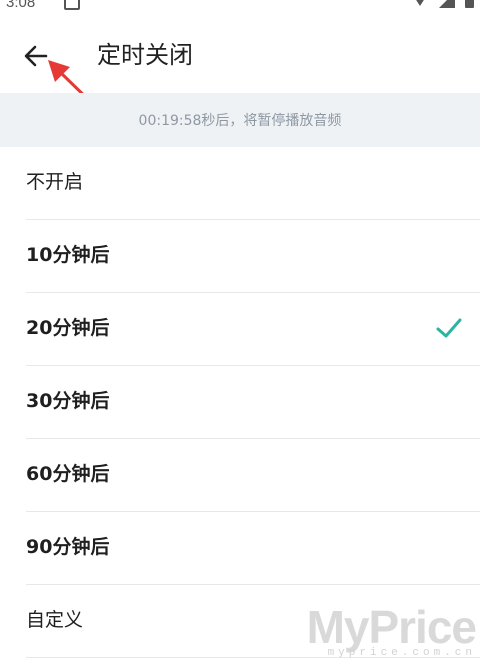  I want to click on back-button, so click(36, 56).